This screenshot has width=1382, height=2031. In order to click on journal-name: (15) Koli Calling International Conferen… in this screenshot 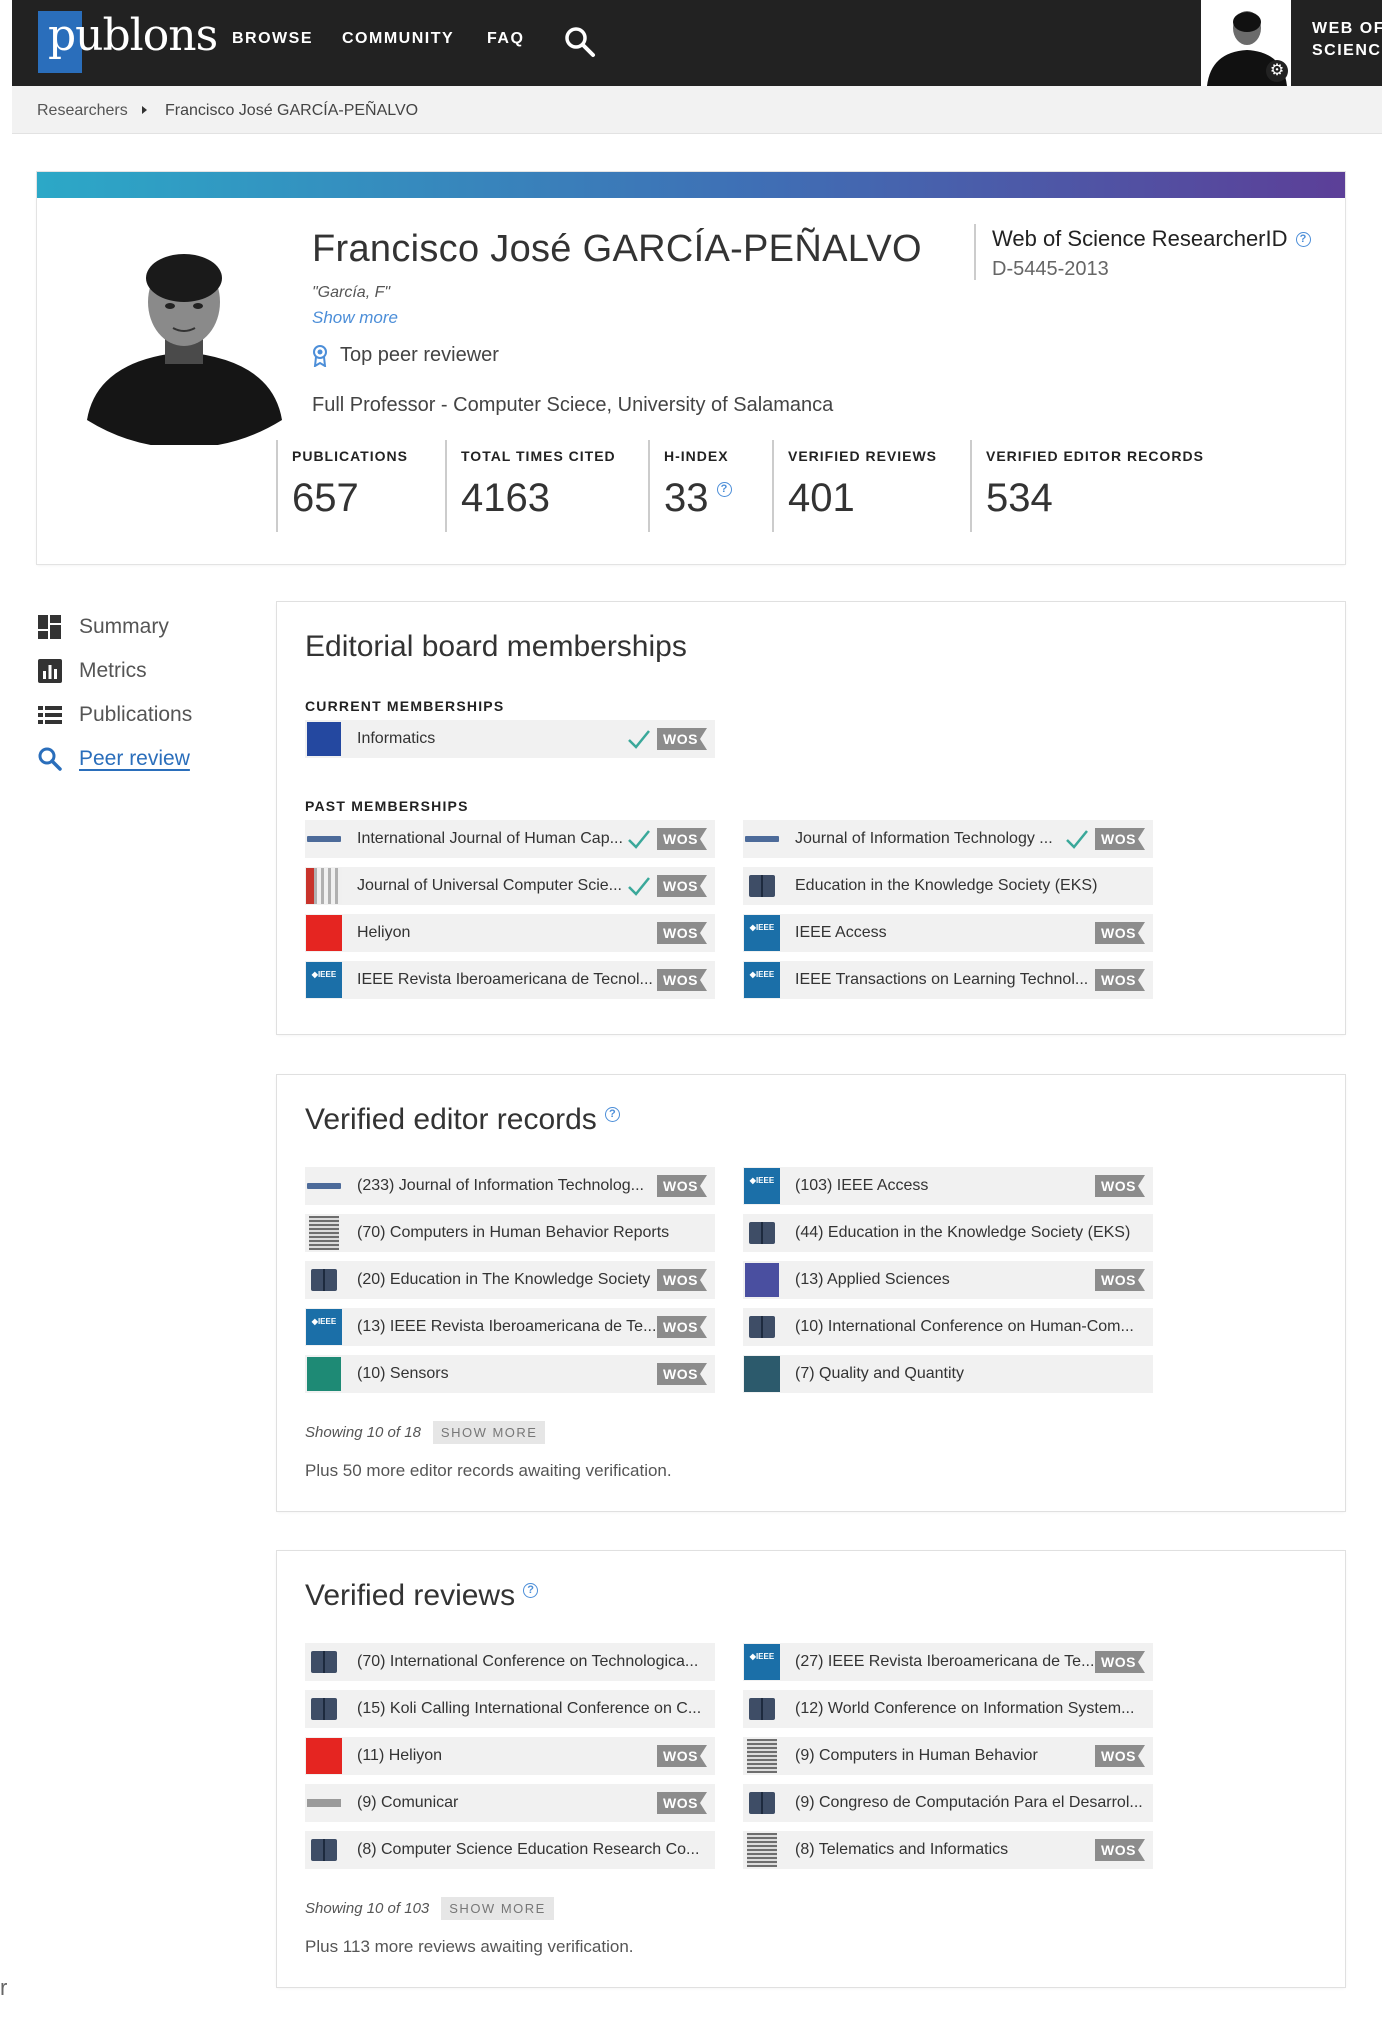, I will do `click(529, 1708)`.